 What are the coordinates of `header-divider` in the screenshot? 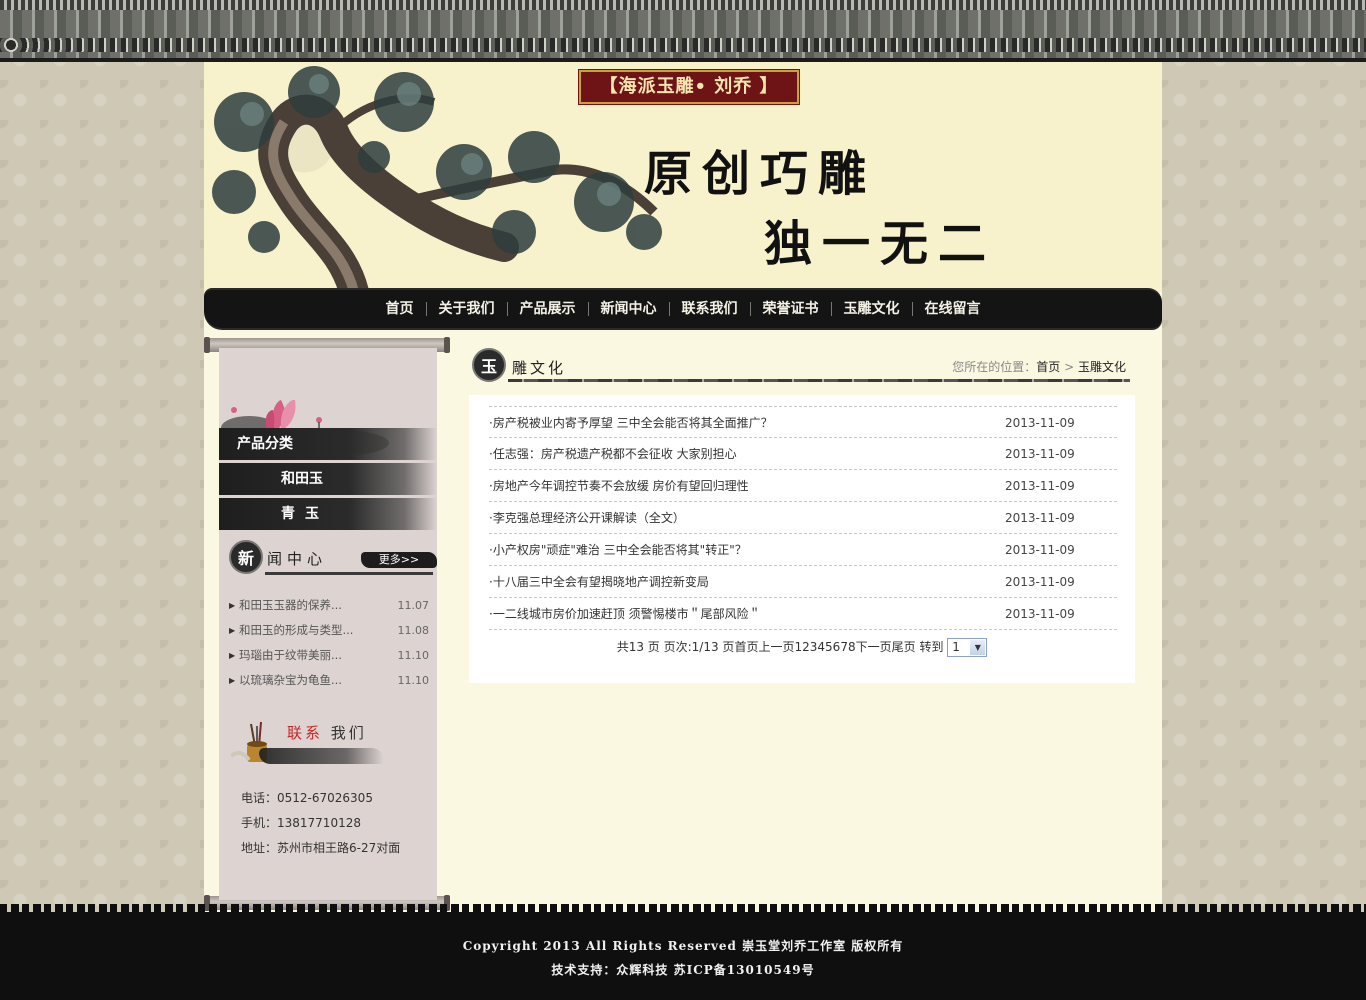 It's located at (819, 380).